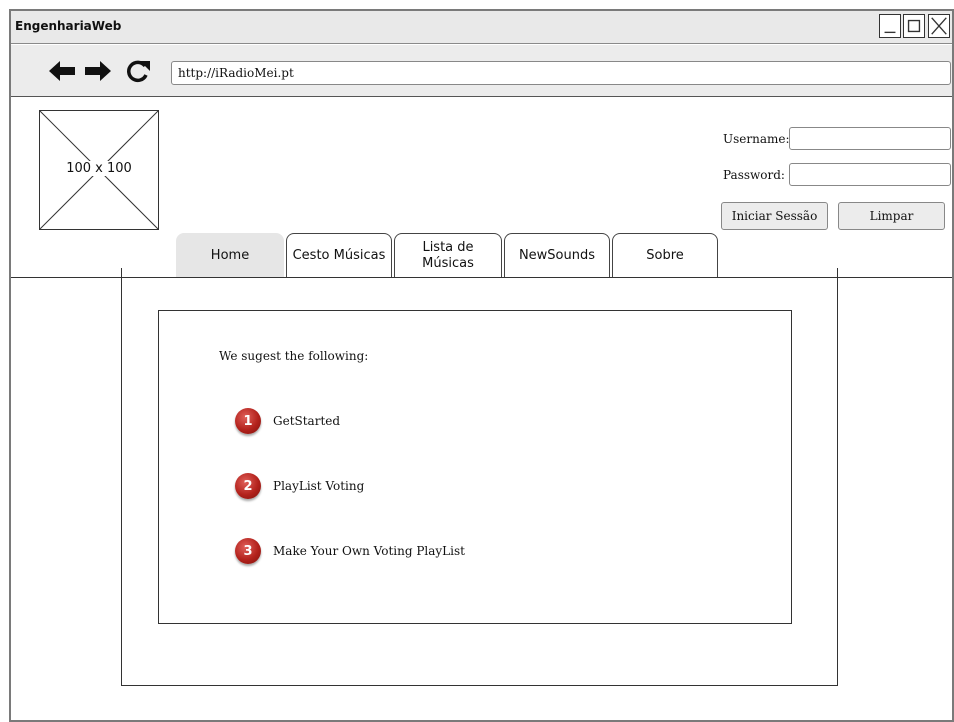  I want to click on suggestion-item-2: 2 PlayList Voting, so click(299, 486).